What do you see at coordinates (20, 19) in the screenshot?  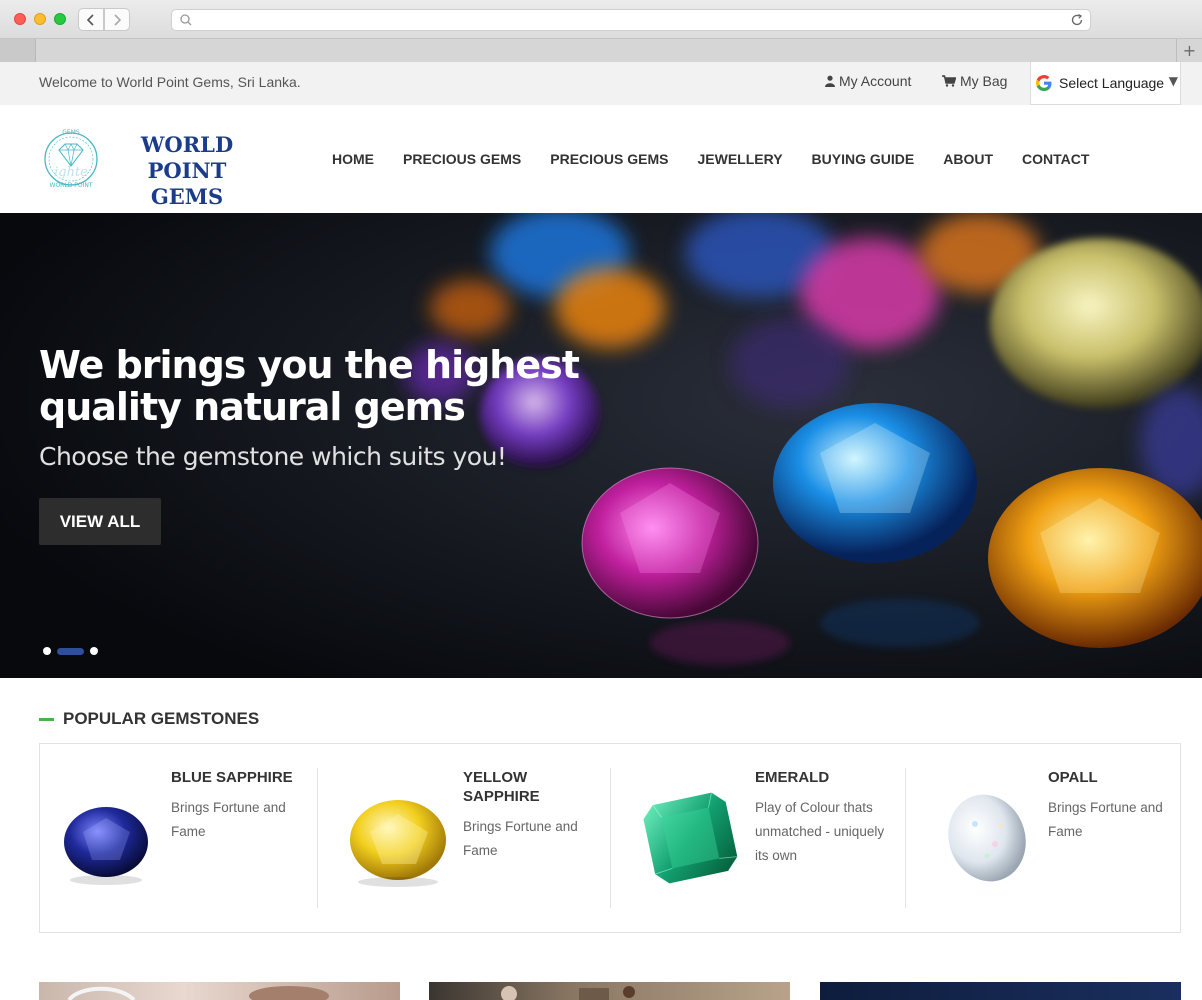 I see `close-window-button` at bounding box center [20, 19].